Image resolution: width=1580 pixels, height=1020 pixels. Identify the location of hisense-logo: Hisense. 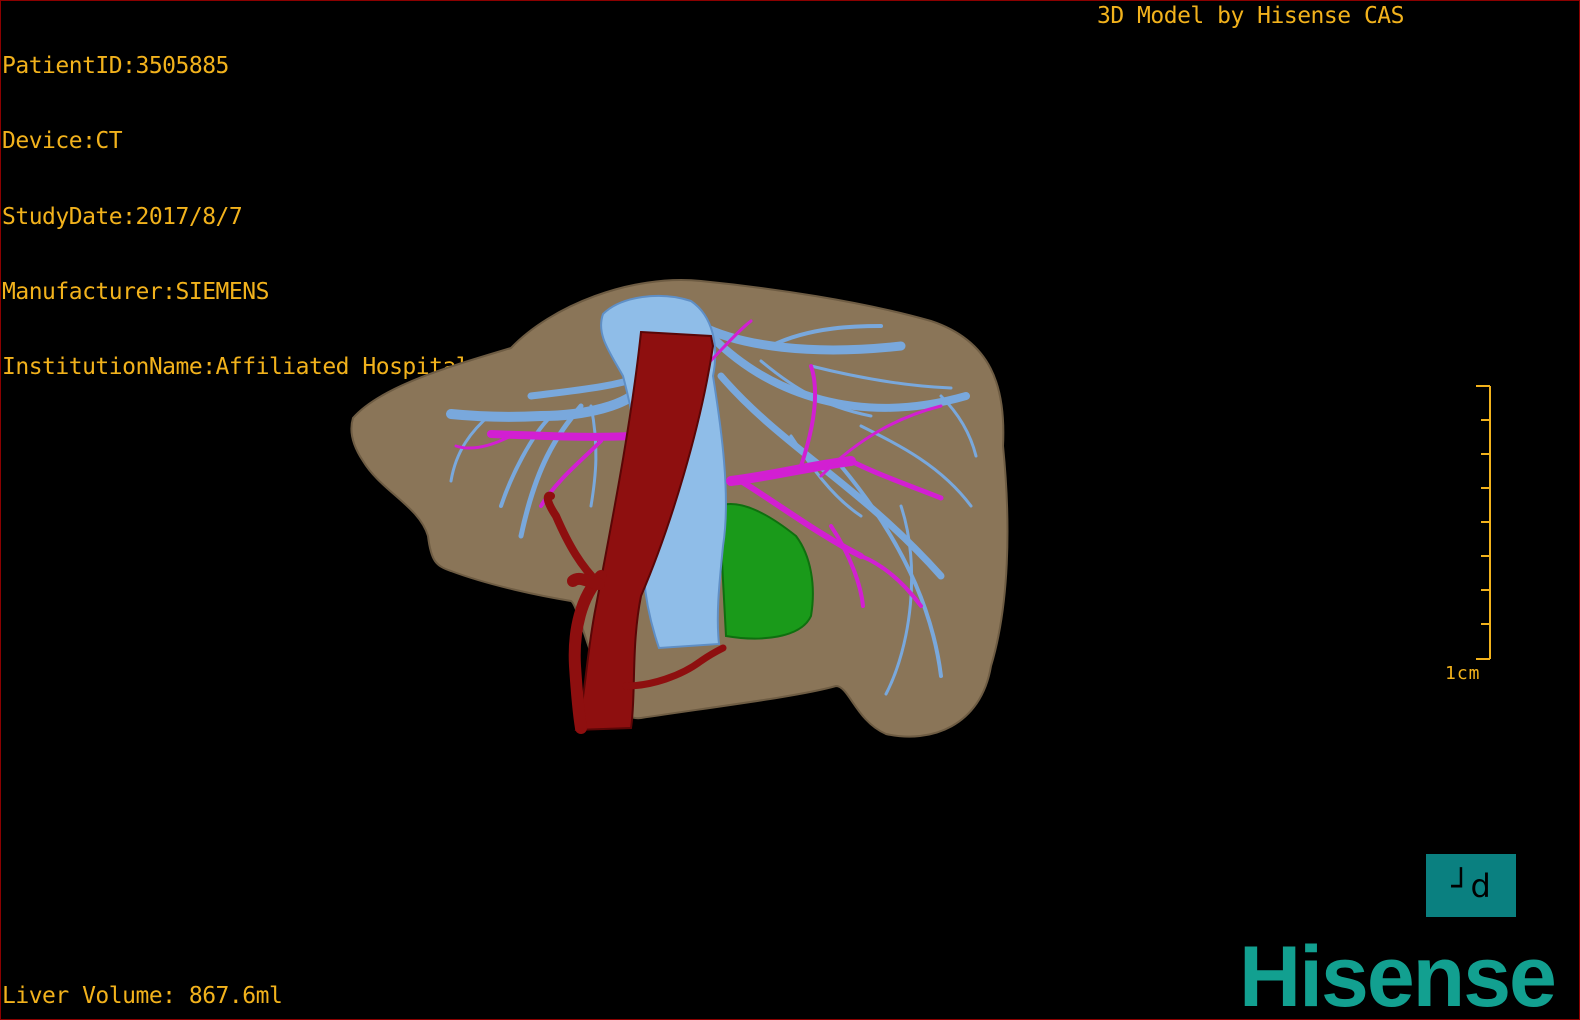
(1398, 974).